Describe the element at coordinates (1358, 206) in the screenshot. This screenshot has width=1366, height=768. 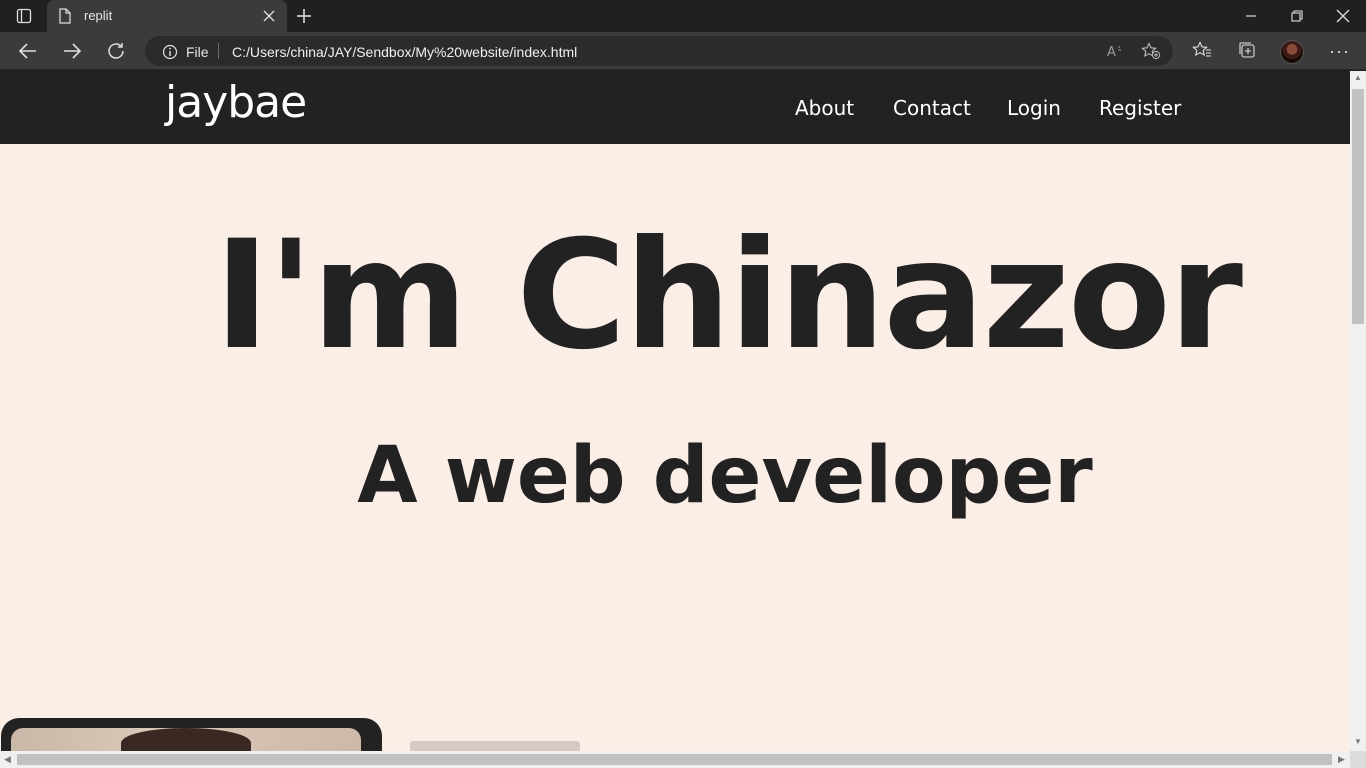
I see `vertical-scroll-thumb` at that location.